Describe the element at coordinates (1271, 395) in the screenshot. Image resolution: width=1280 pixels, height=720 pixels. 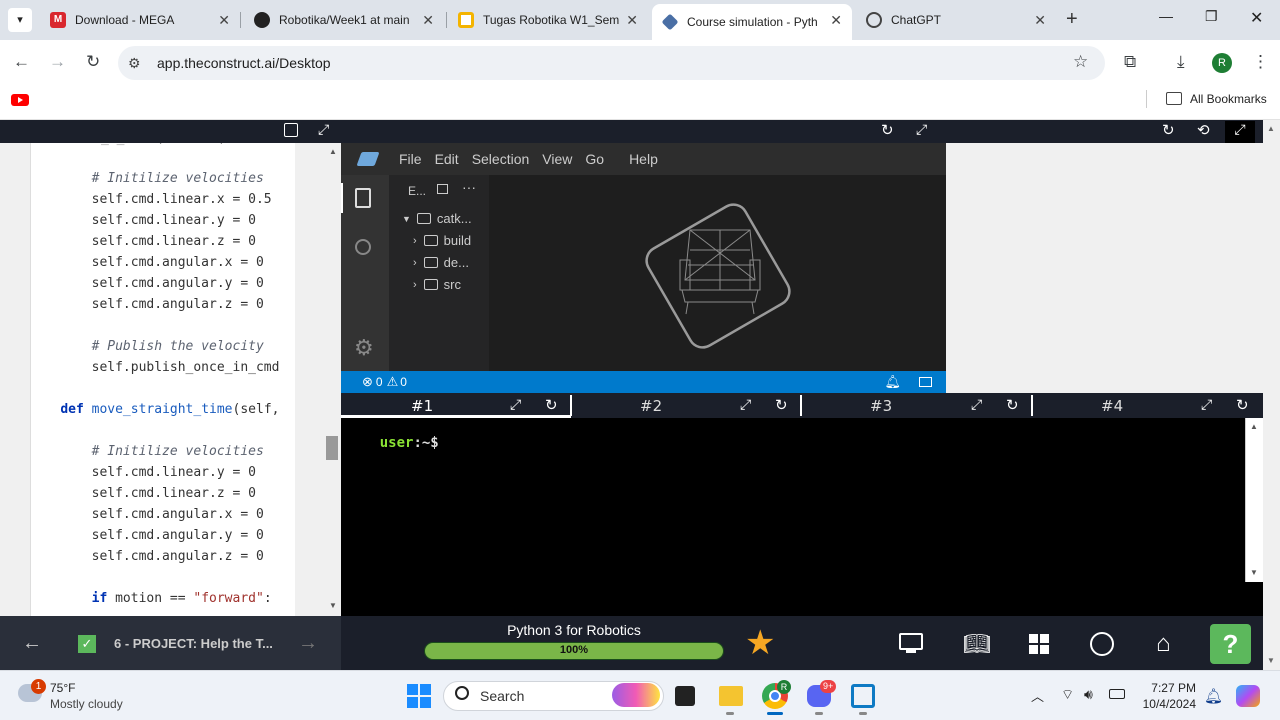
I see `page-scrollbar: ▲ ▼` at that location.